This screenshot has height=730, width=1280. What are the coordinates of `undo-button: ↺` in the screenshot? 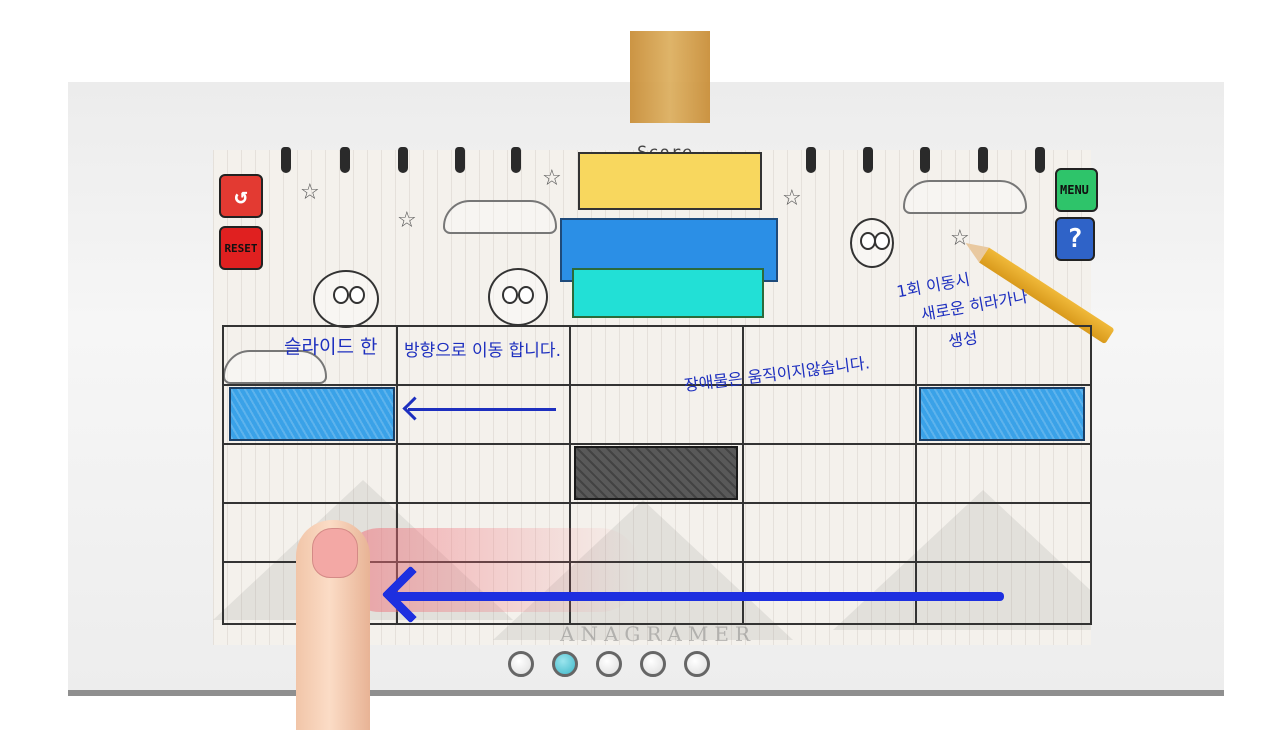 It's located at (241, 196).